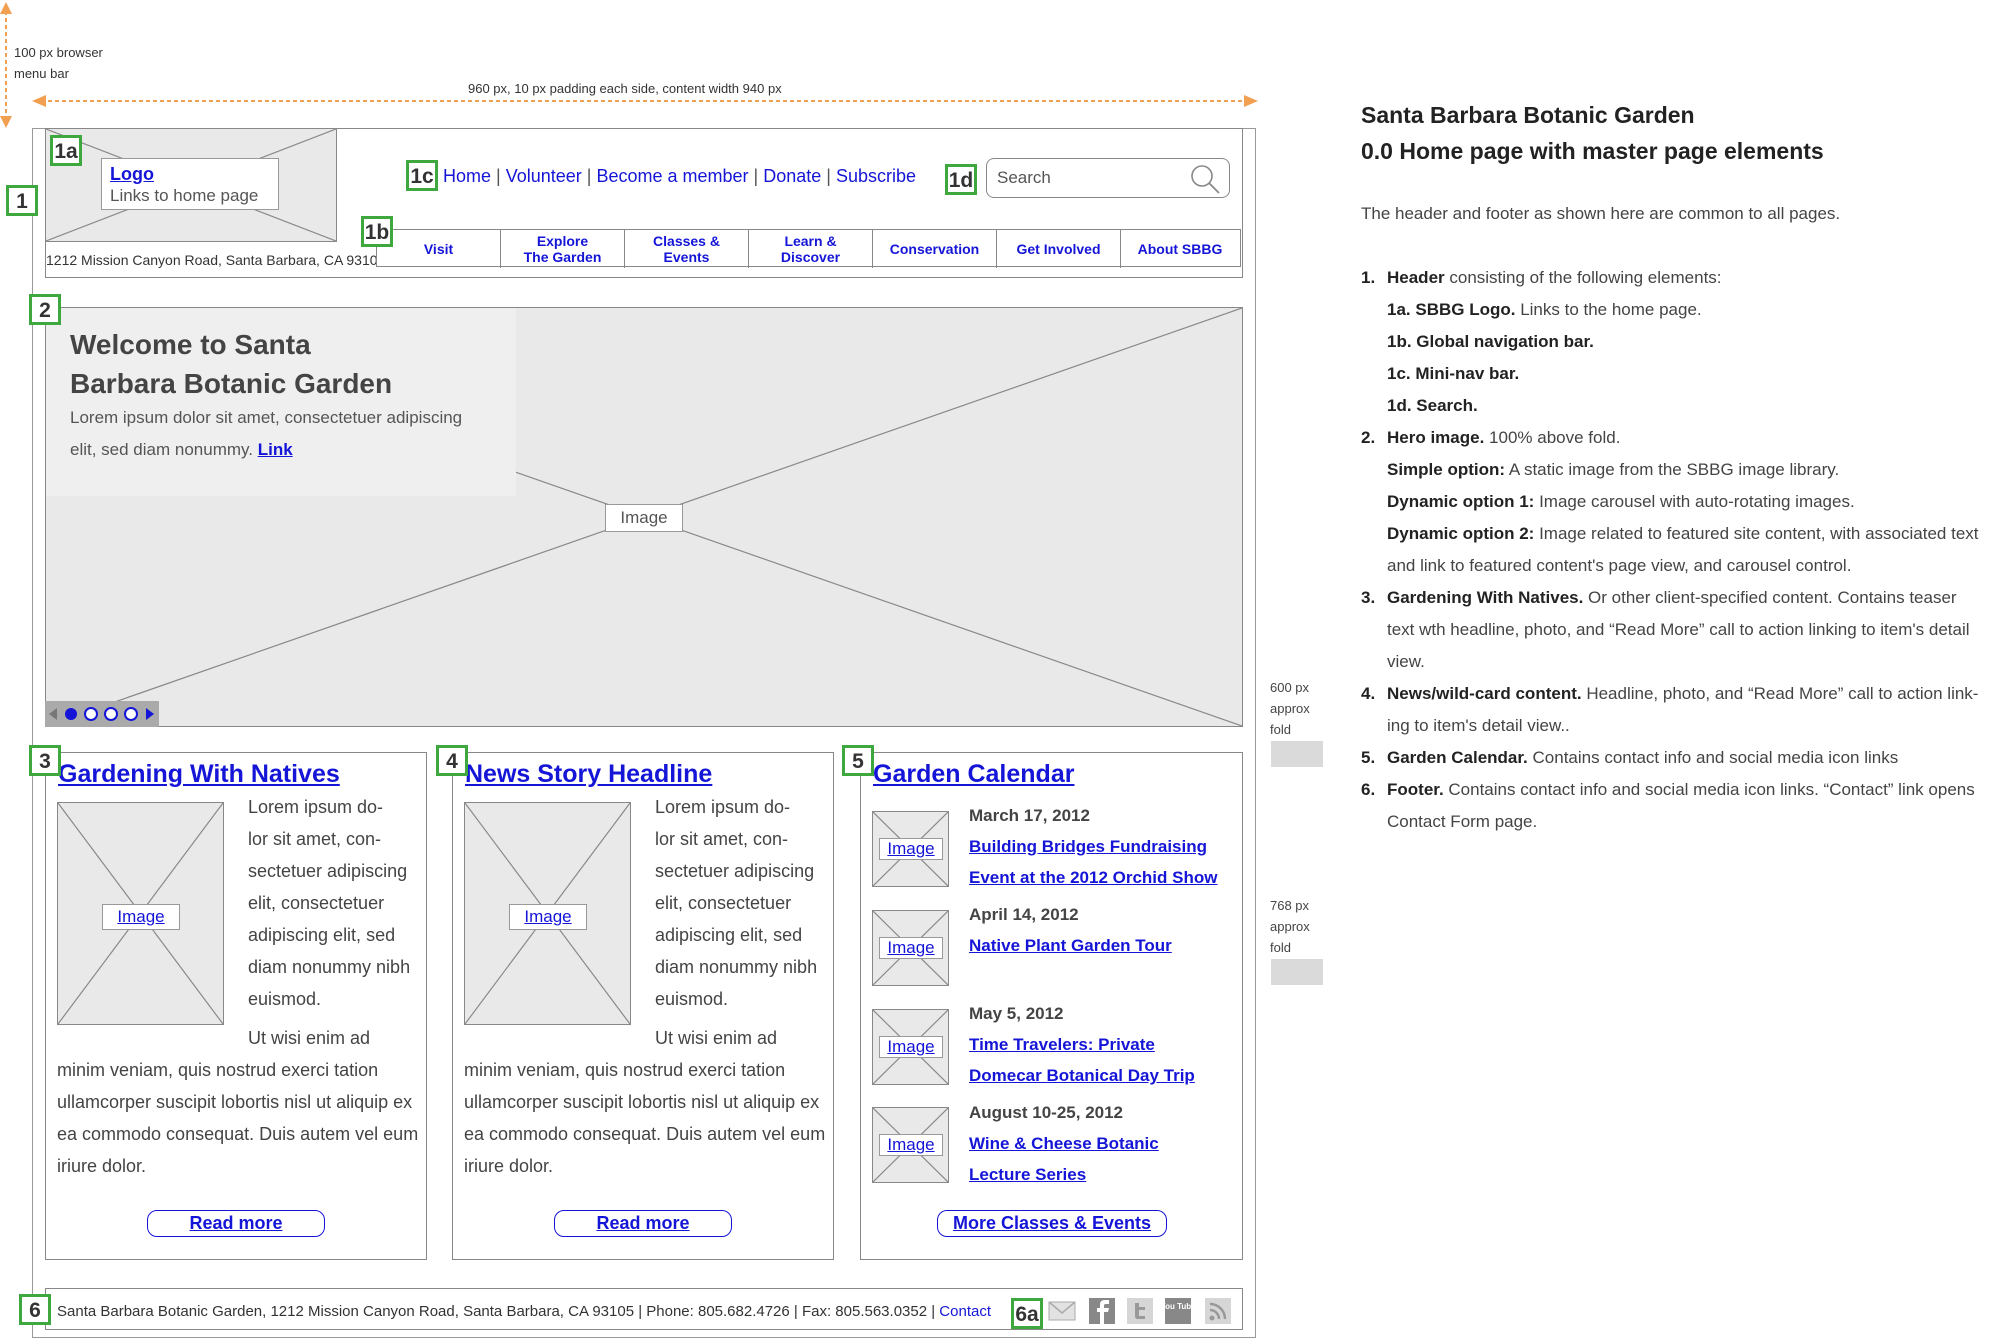  Describe the element at coordinates (672, 176) in the screenshot. I see `mini-nav-become-member: Become a member` at that location.